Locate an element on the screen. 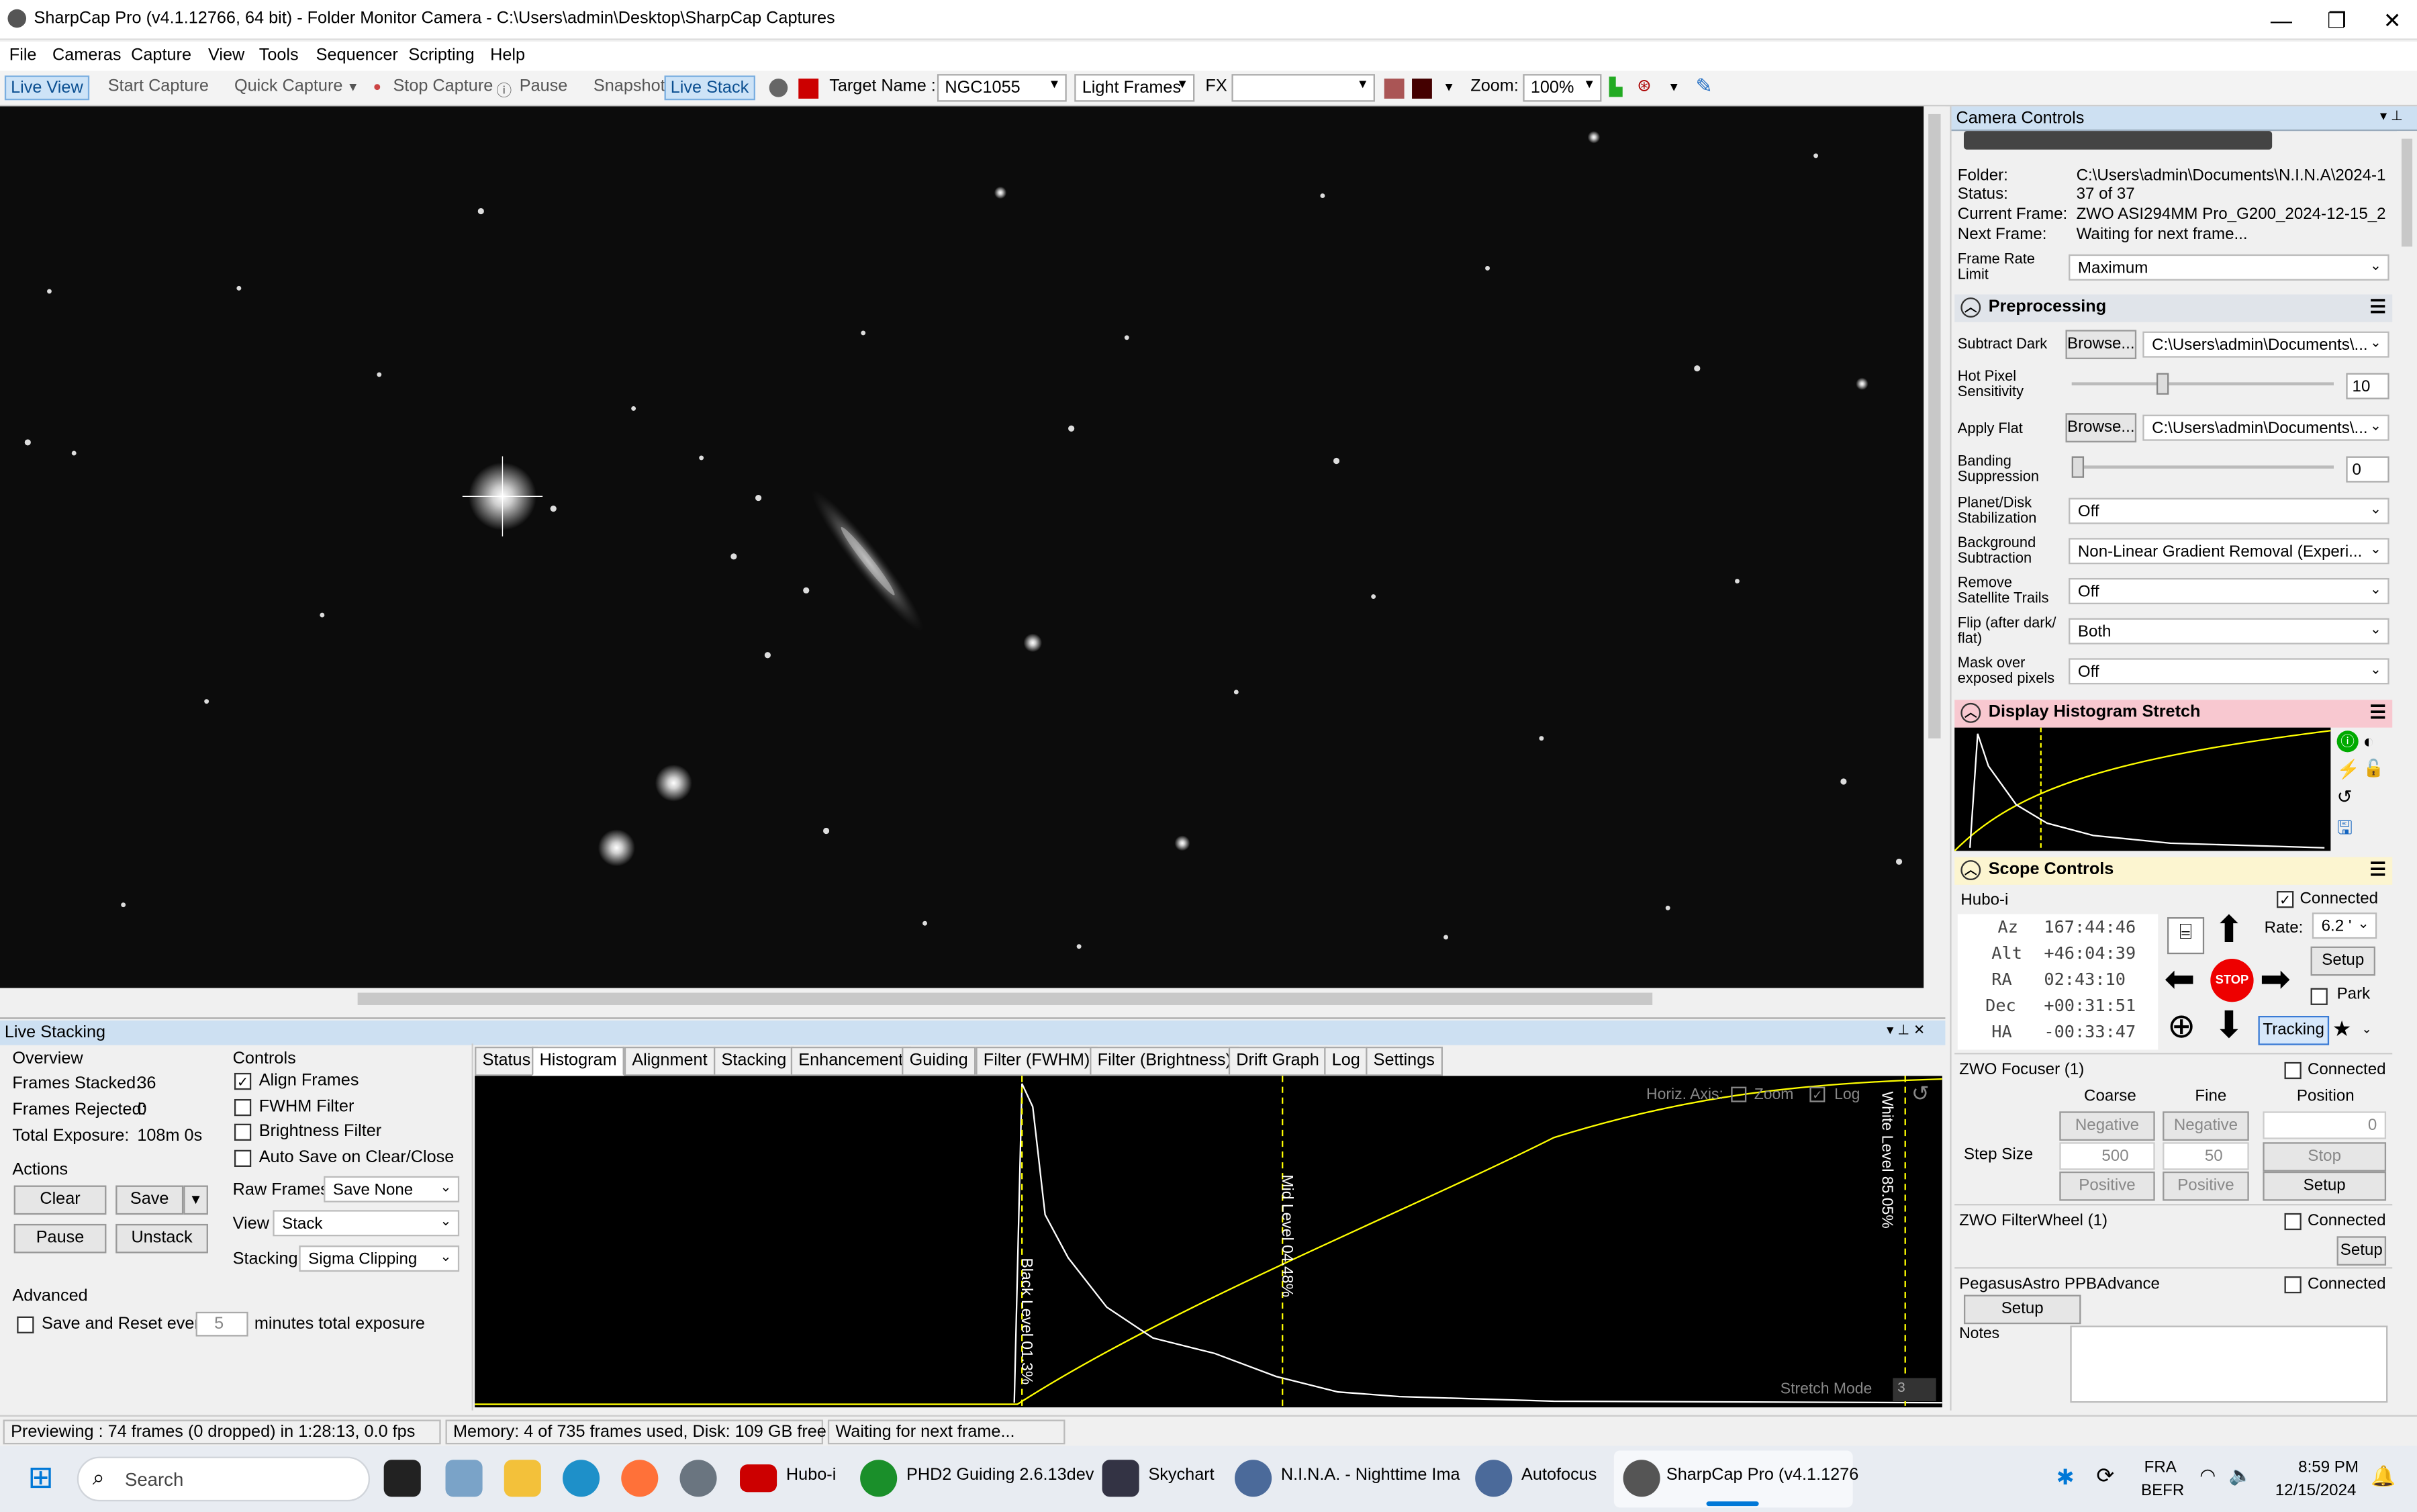 The image size is (2417, 1512). clear-button: Clear is located at coordinates (60, 1200).